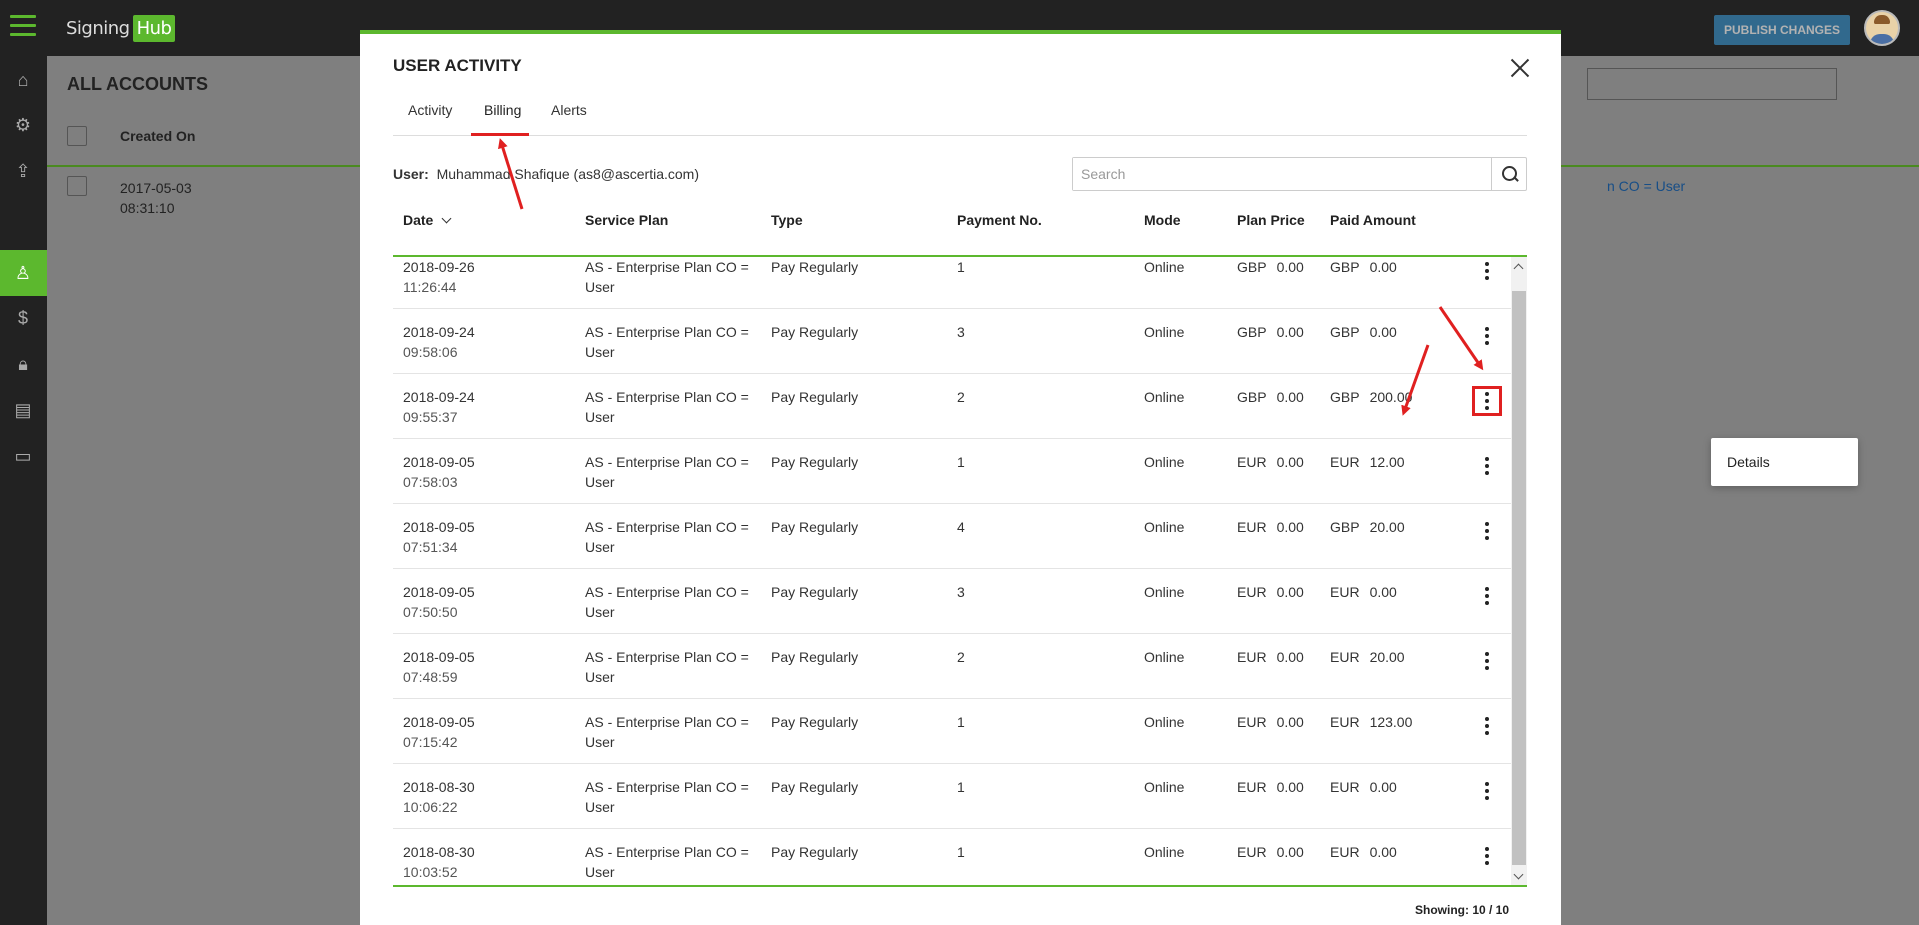 This screenshot has width=1919, height=925. Describe the element at coordinates (1748, 462) in the screenshot. I see `details-menu-item: Details` at that location.